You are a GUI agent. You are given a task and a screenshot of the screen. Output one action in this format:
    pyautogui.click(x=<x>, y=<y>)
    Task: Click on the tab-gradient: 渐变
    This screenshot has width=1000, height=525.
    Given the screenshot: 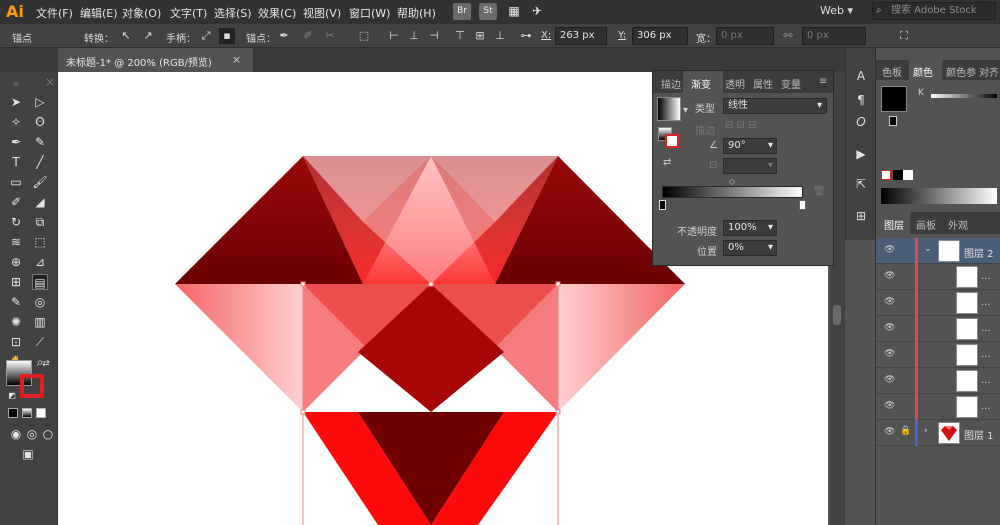 What is the action you would take?
    pyautogui.click(x=701, y=83)
    